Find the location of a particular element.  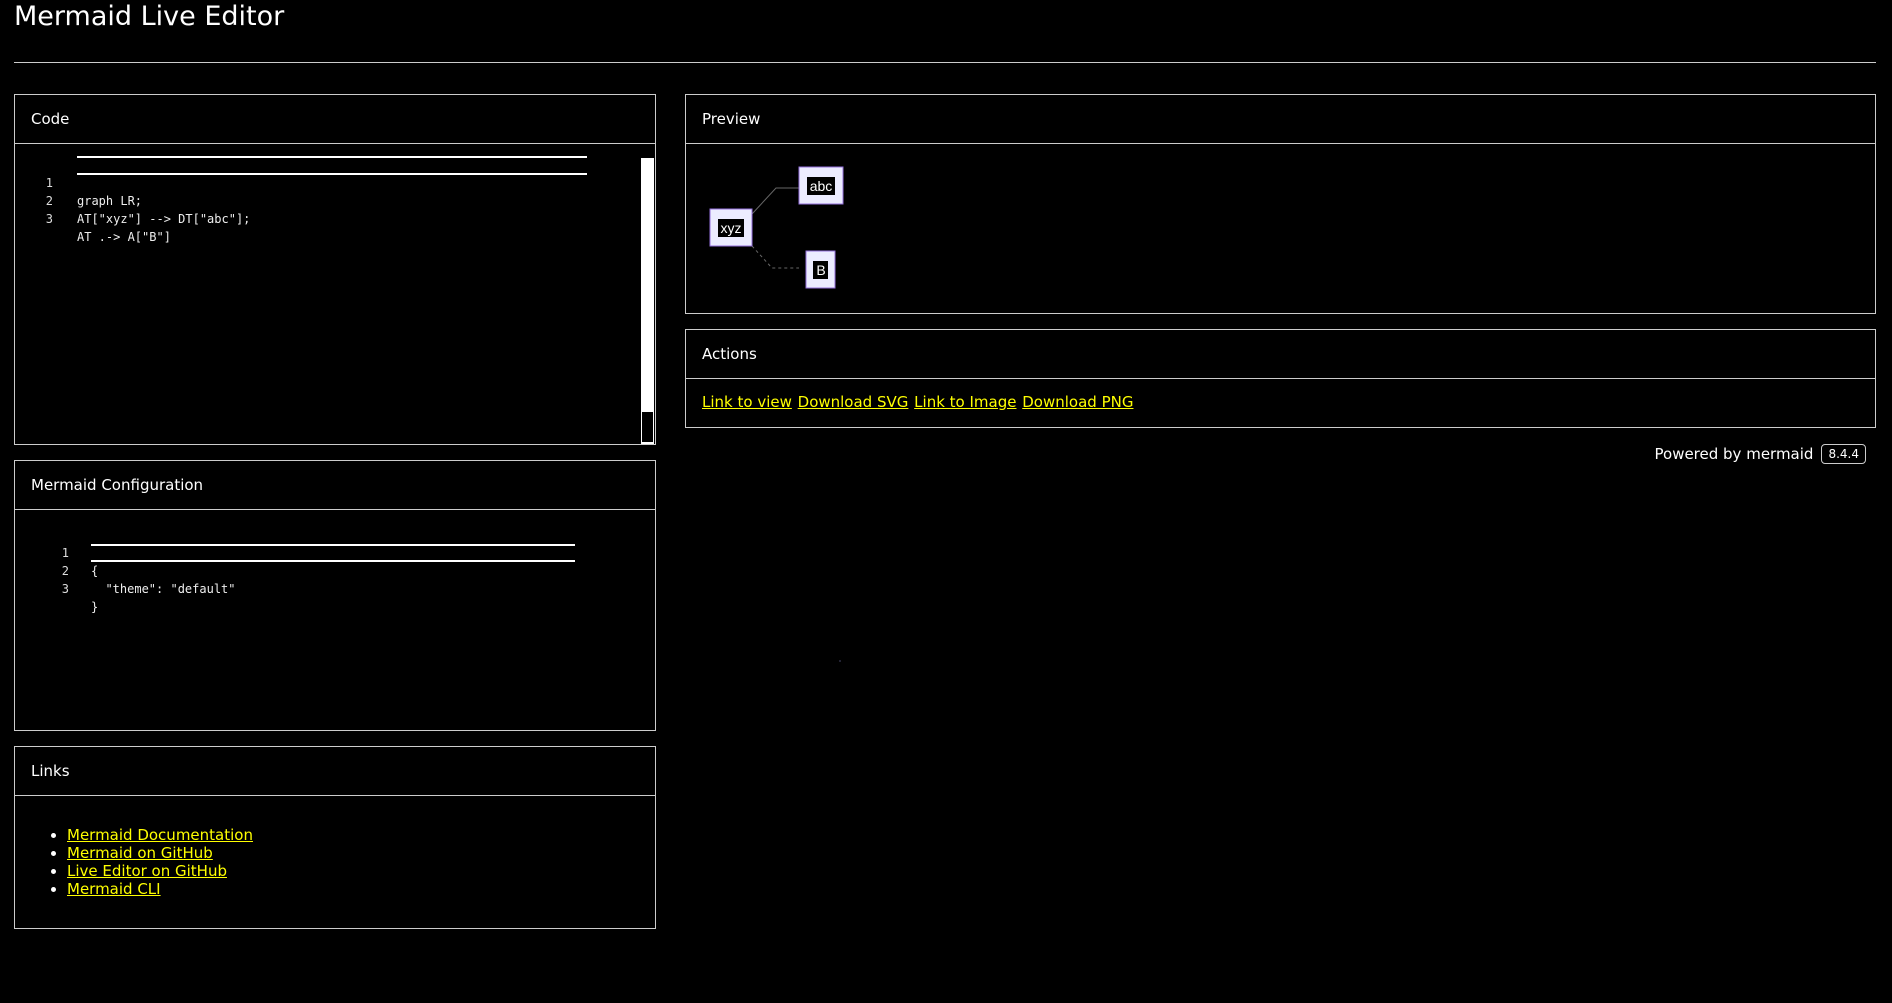

node-xyz-label: xyz is located at coordinates (731, 228).